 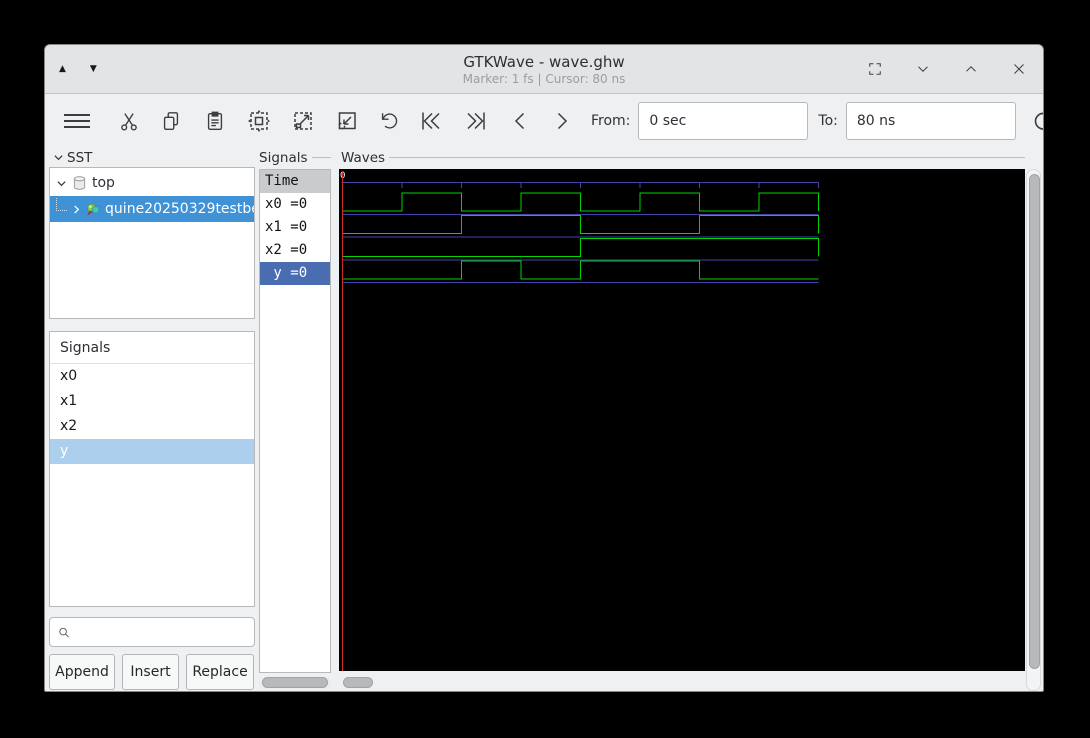 I want to click on zoom-fit-button, so click(x=259, y=121).